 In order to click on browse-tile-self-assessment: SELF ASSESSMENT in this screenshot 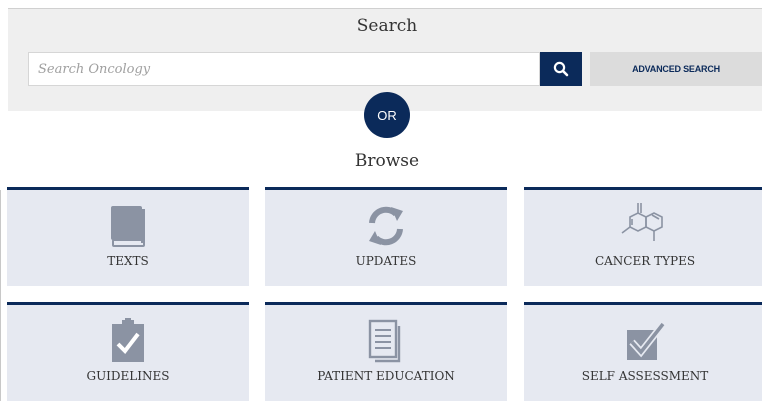, I will do `click(643, 351)`.